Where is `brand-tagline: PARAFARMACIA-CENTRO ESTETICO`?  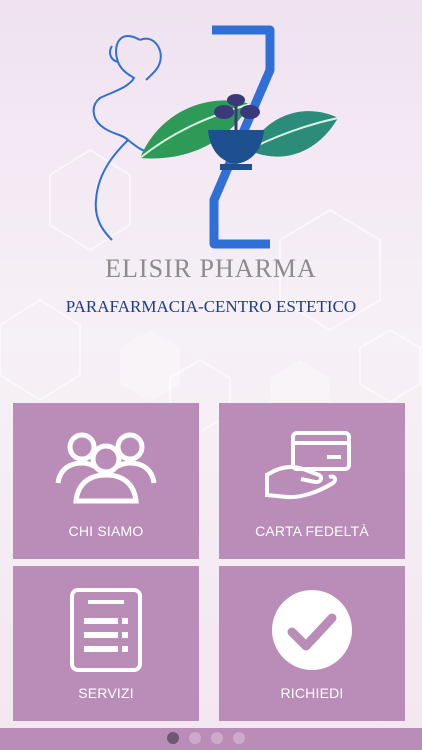 brand-tagline: PARAFARMACIA-CENTRO ESTETICO is located at coordinates (211, 306).